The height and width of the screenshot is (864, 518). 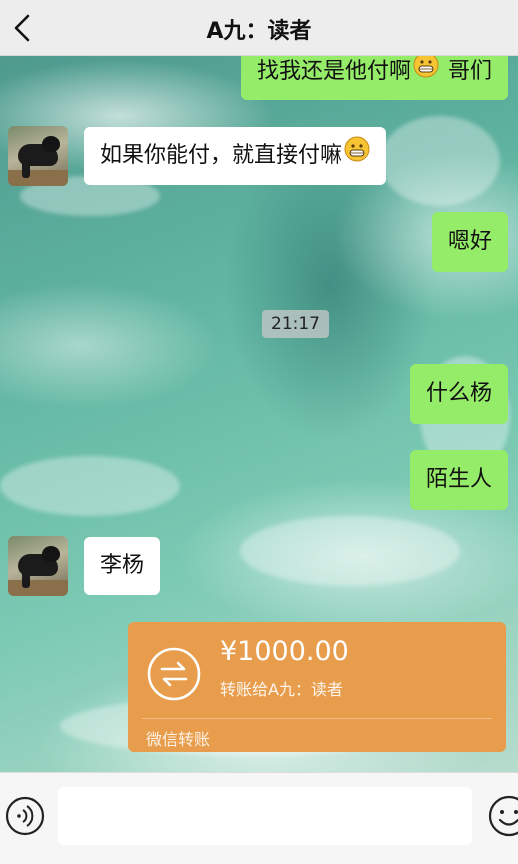 I want to click on message-row-5: 陌生人, so click(x=458, y=480).